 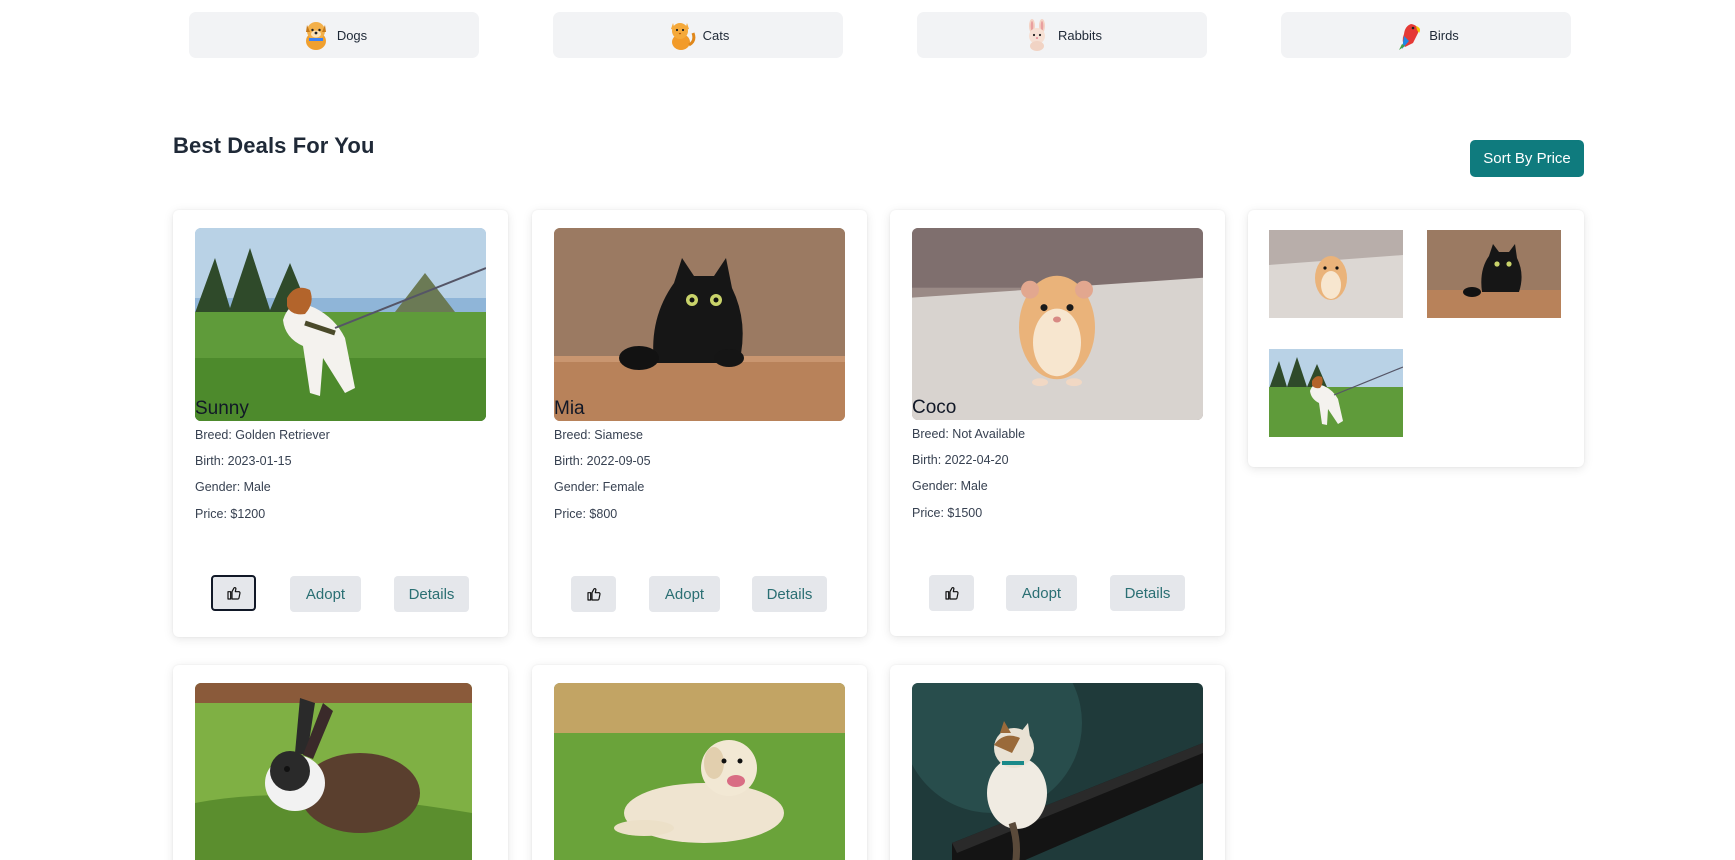 I want to click on rabbit-in-grass-photo, so click(x=333, y=771).